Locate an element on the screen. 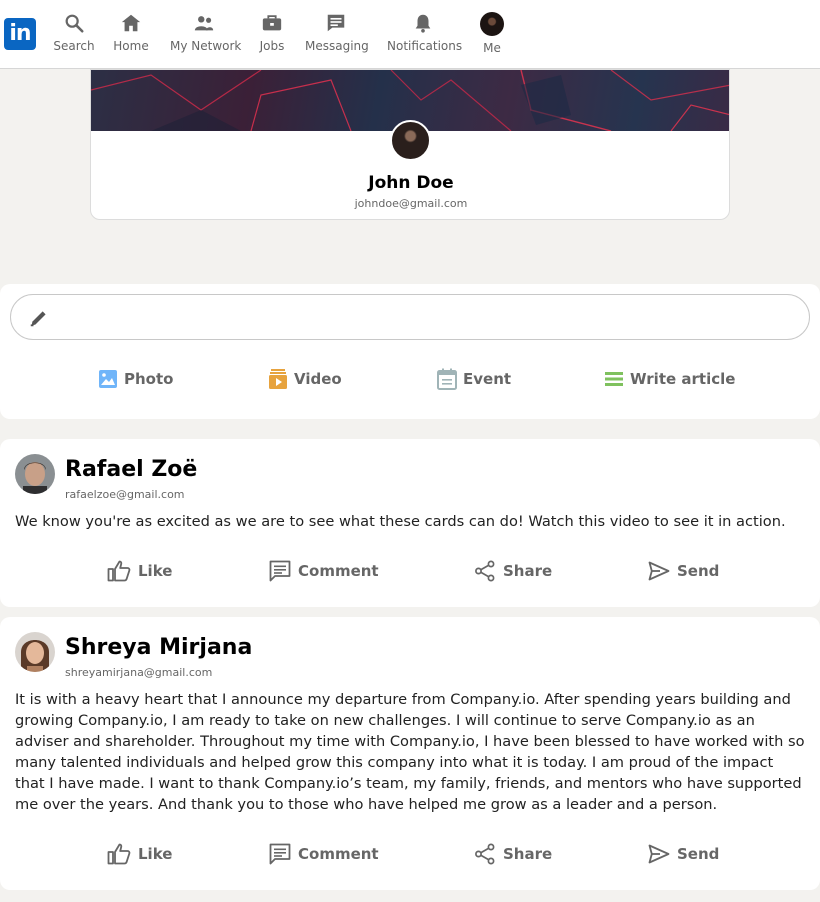 The width and height of the screenshot is (820, 902). photo-label: Photo is located at coordinates (149, 379).